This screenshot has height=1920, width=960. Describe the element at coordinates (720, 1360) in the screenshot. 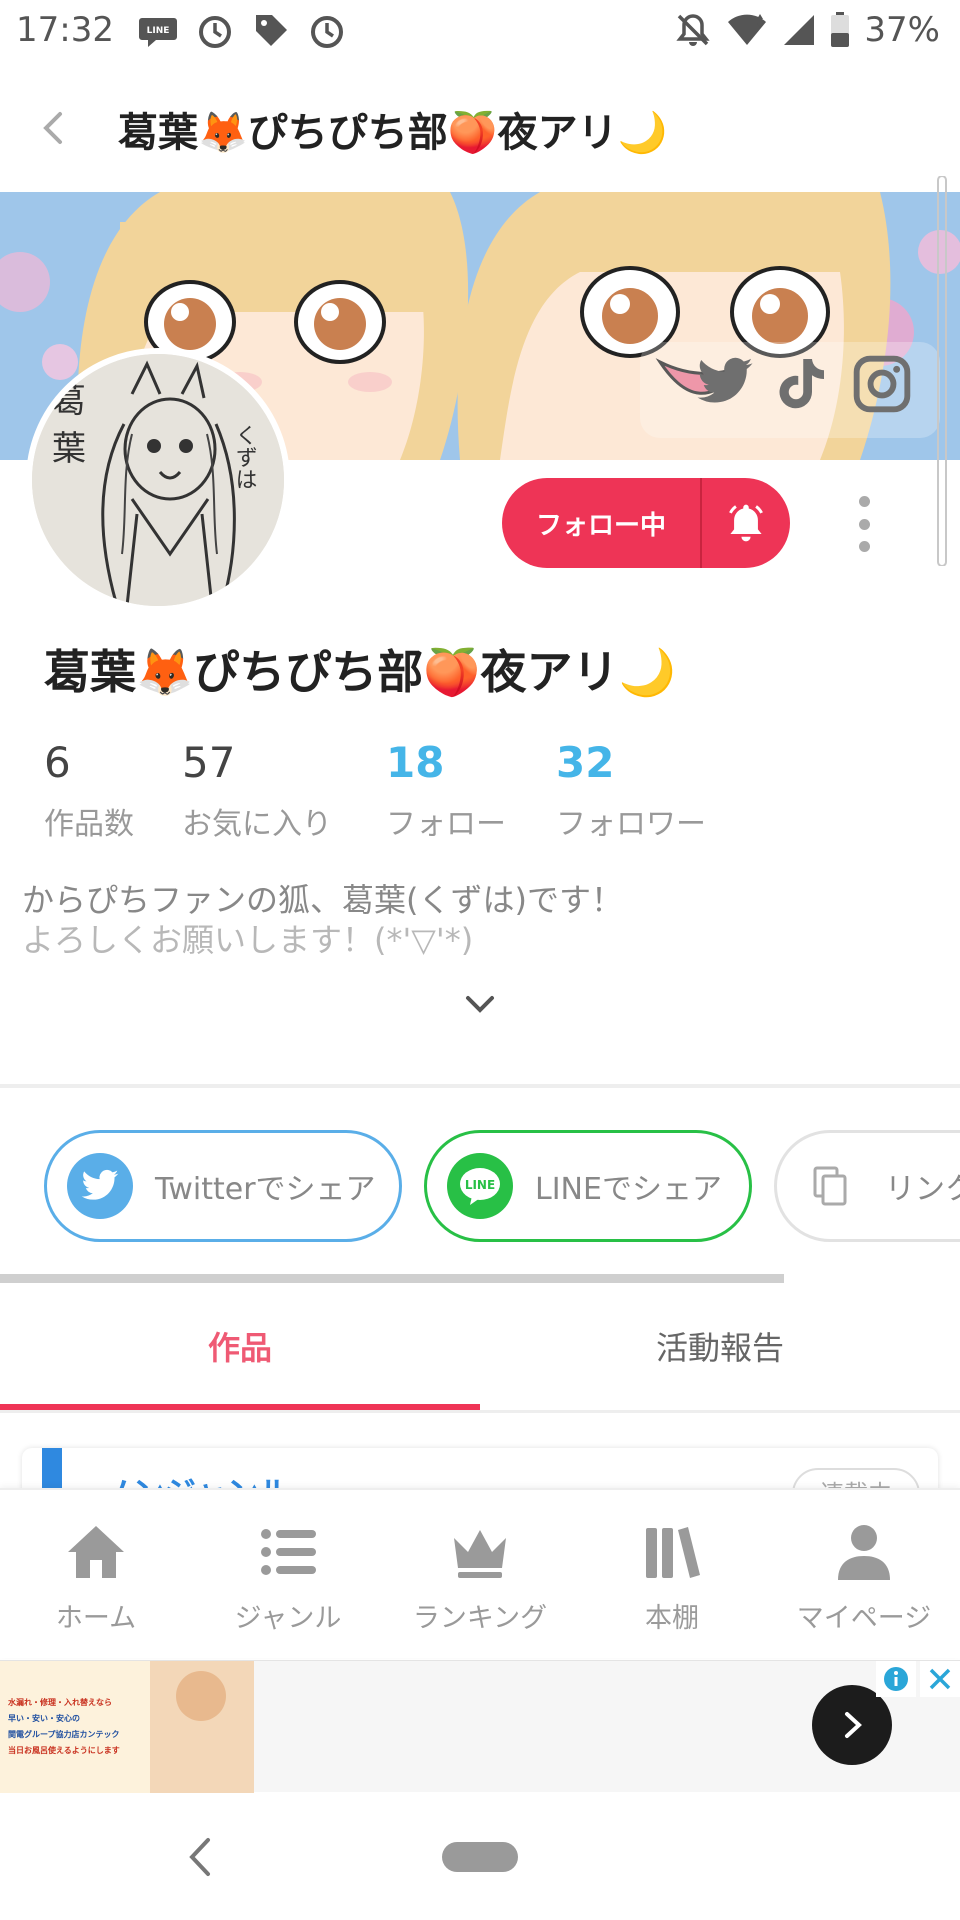

I see `tab-activity-report: 活動報告` at that location.